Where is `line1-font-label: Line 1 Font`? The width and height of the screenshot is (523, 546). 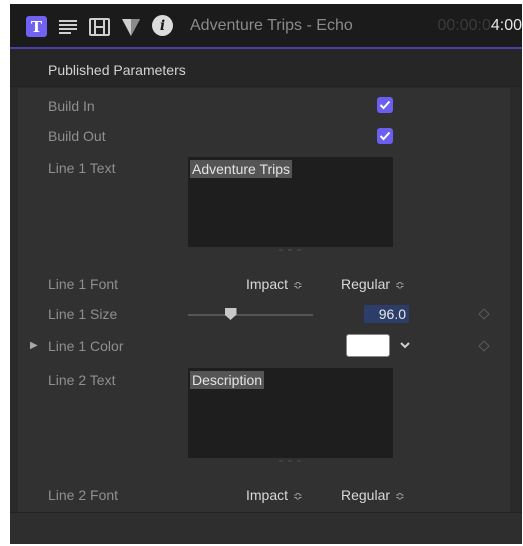 line1-font-label: Line 1 Font is located at coordinates (83, 284).